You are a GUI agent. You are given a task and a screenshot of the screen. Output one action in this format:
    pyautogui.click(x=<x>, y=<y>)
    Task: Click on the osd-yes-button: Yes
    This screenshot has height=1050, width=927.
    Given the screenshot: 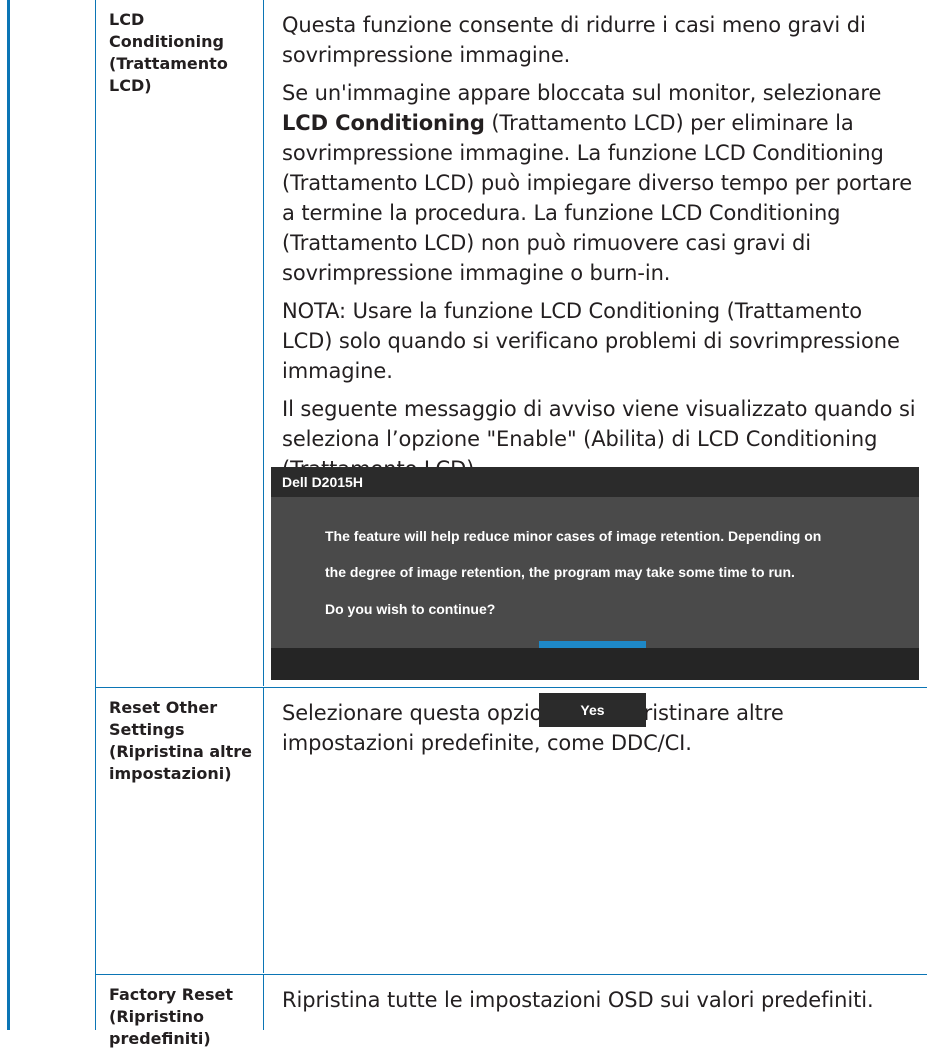 What is the action you would take?
    pyautogui.click(x=592, y=710)
    